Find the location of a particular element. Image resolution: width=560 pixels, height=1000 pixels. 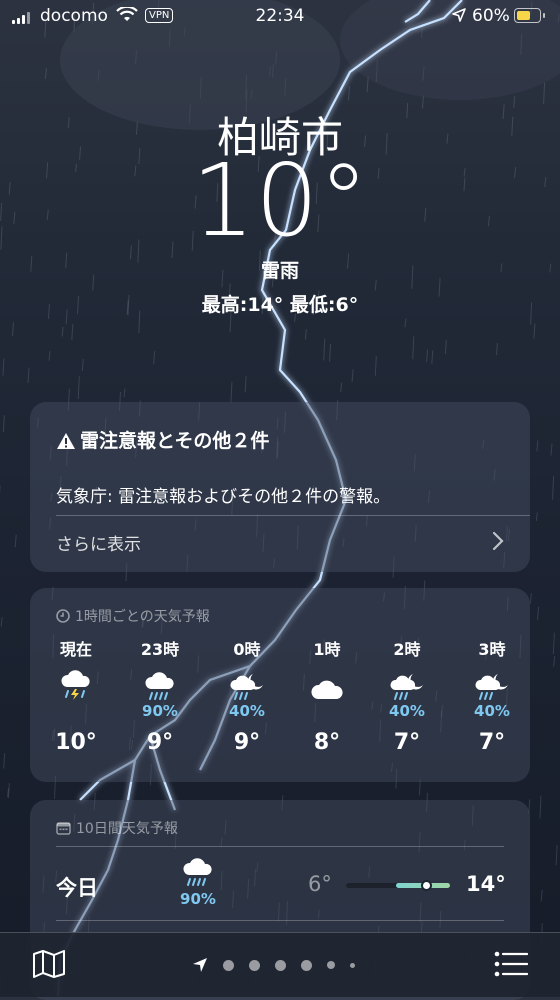

daily-header-text: 10日間天気予報 is located at coordinates (127, 829).